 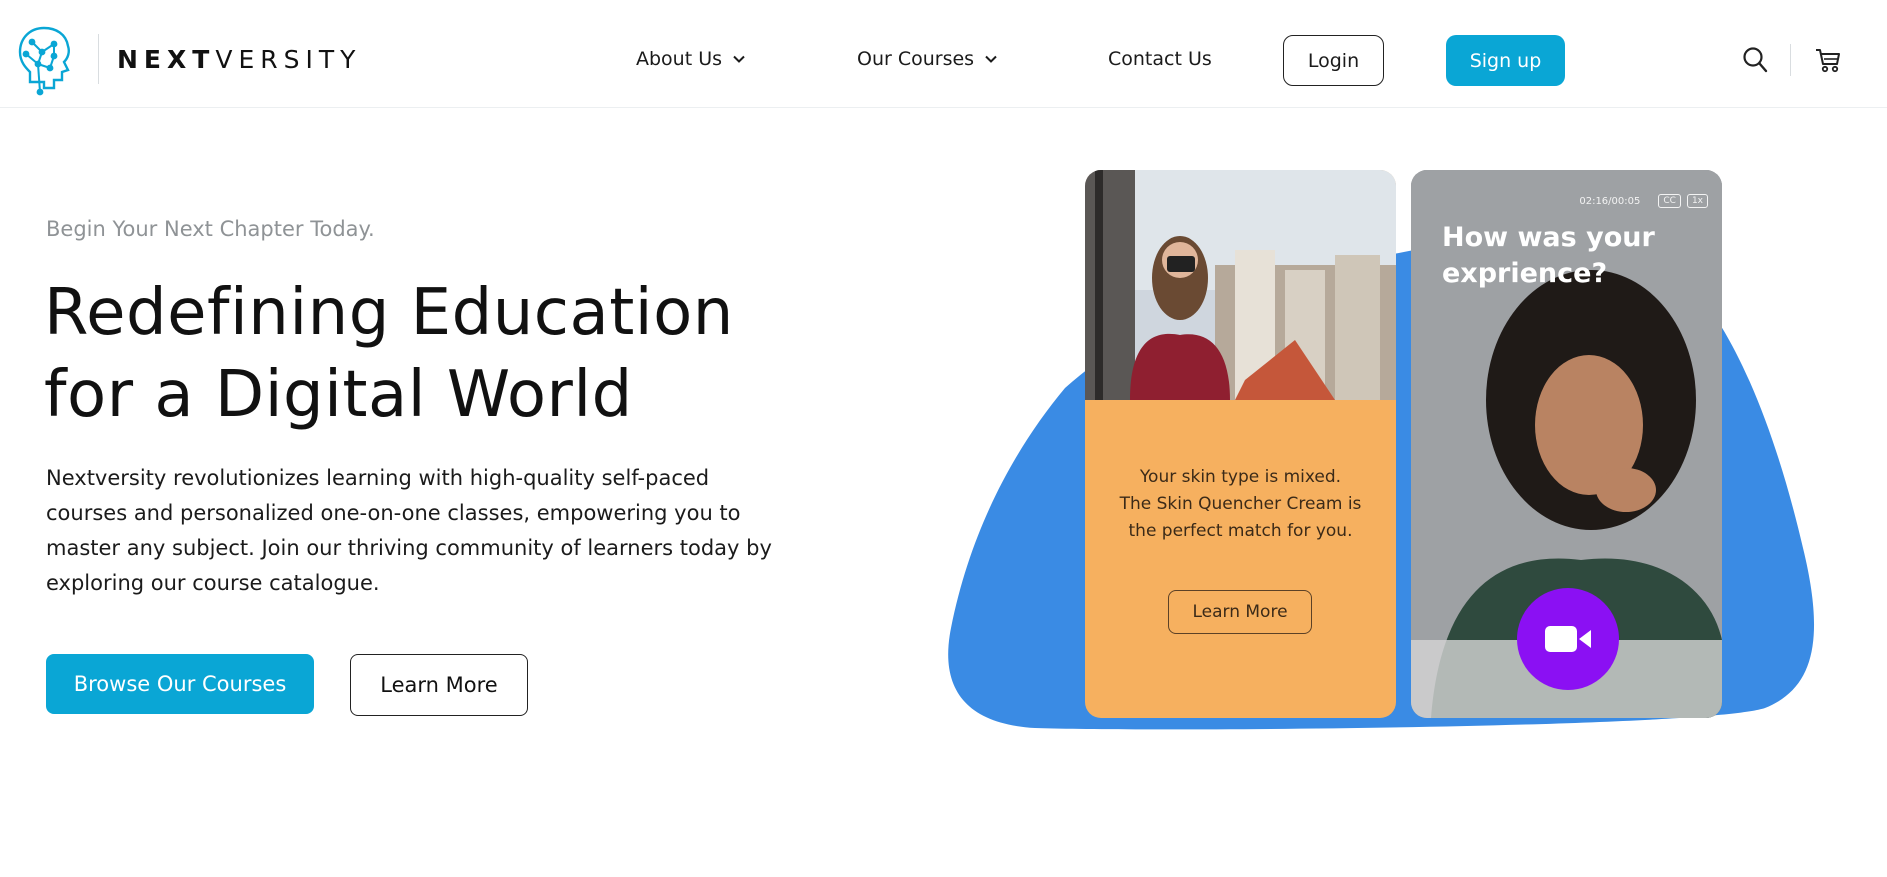 What do you see at coordinates (1240, 477) in the screenshot?
I see `recommendation-line-1: Your skin type is mixed.` at bounding box center [1240, 477].